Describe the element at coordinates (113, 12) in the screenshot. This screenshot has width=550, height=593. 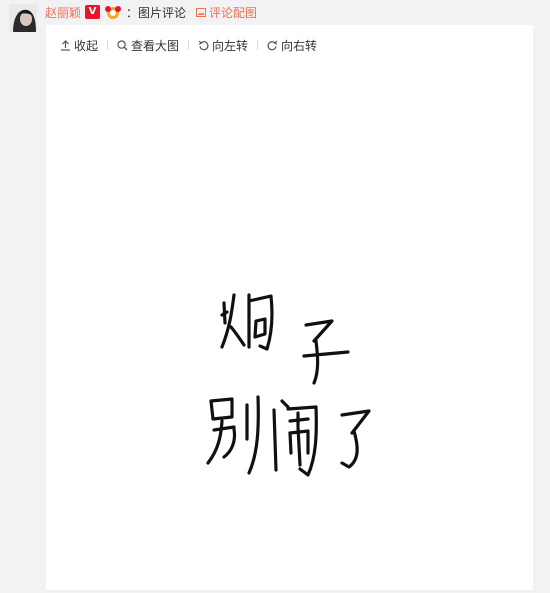
I see `vip-badge-icon` at that location.